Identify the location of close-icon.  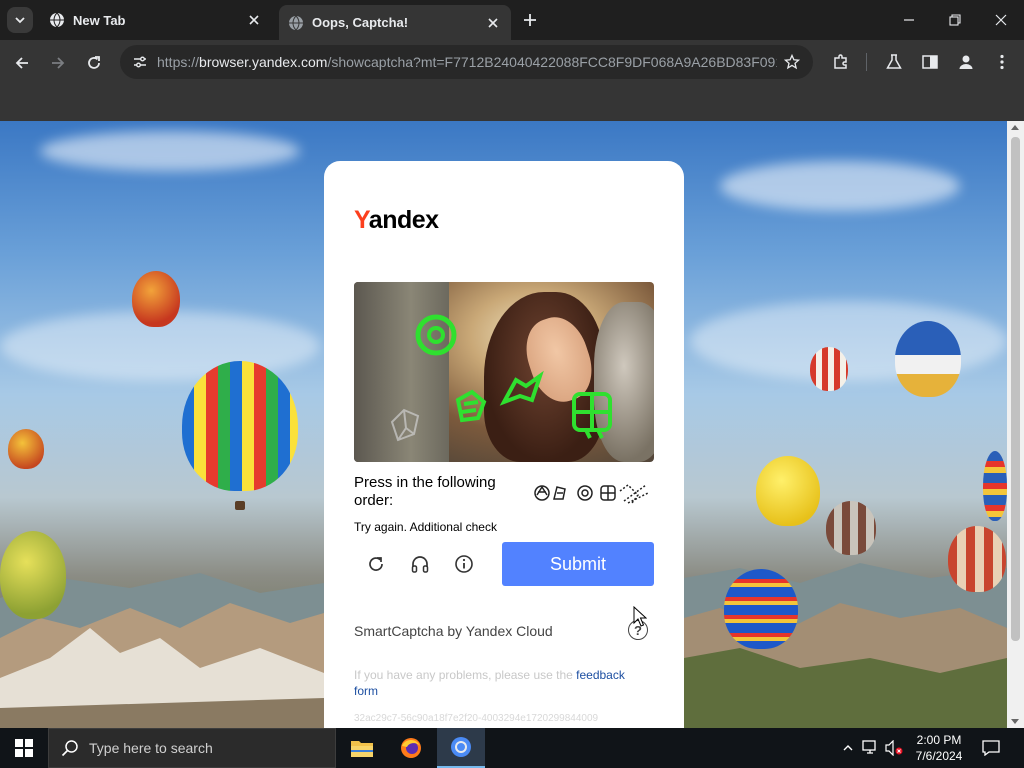
(1001, 20).